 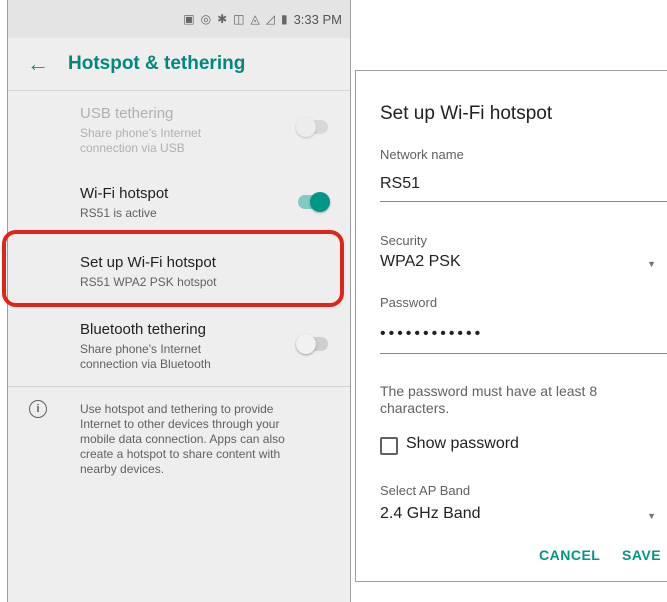 I want to click on wifi-hotspot-switch, so click(x=314, y=202).